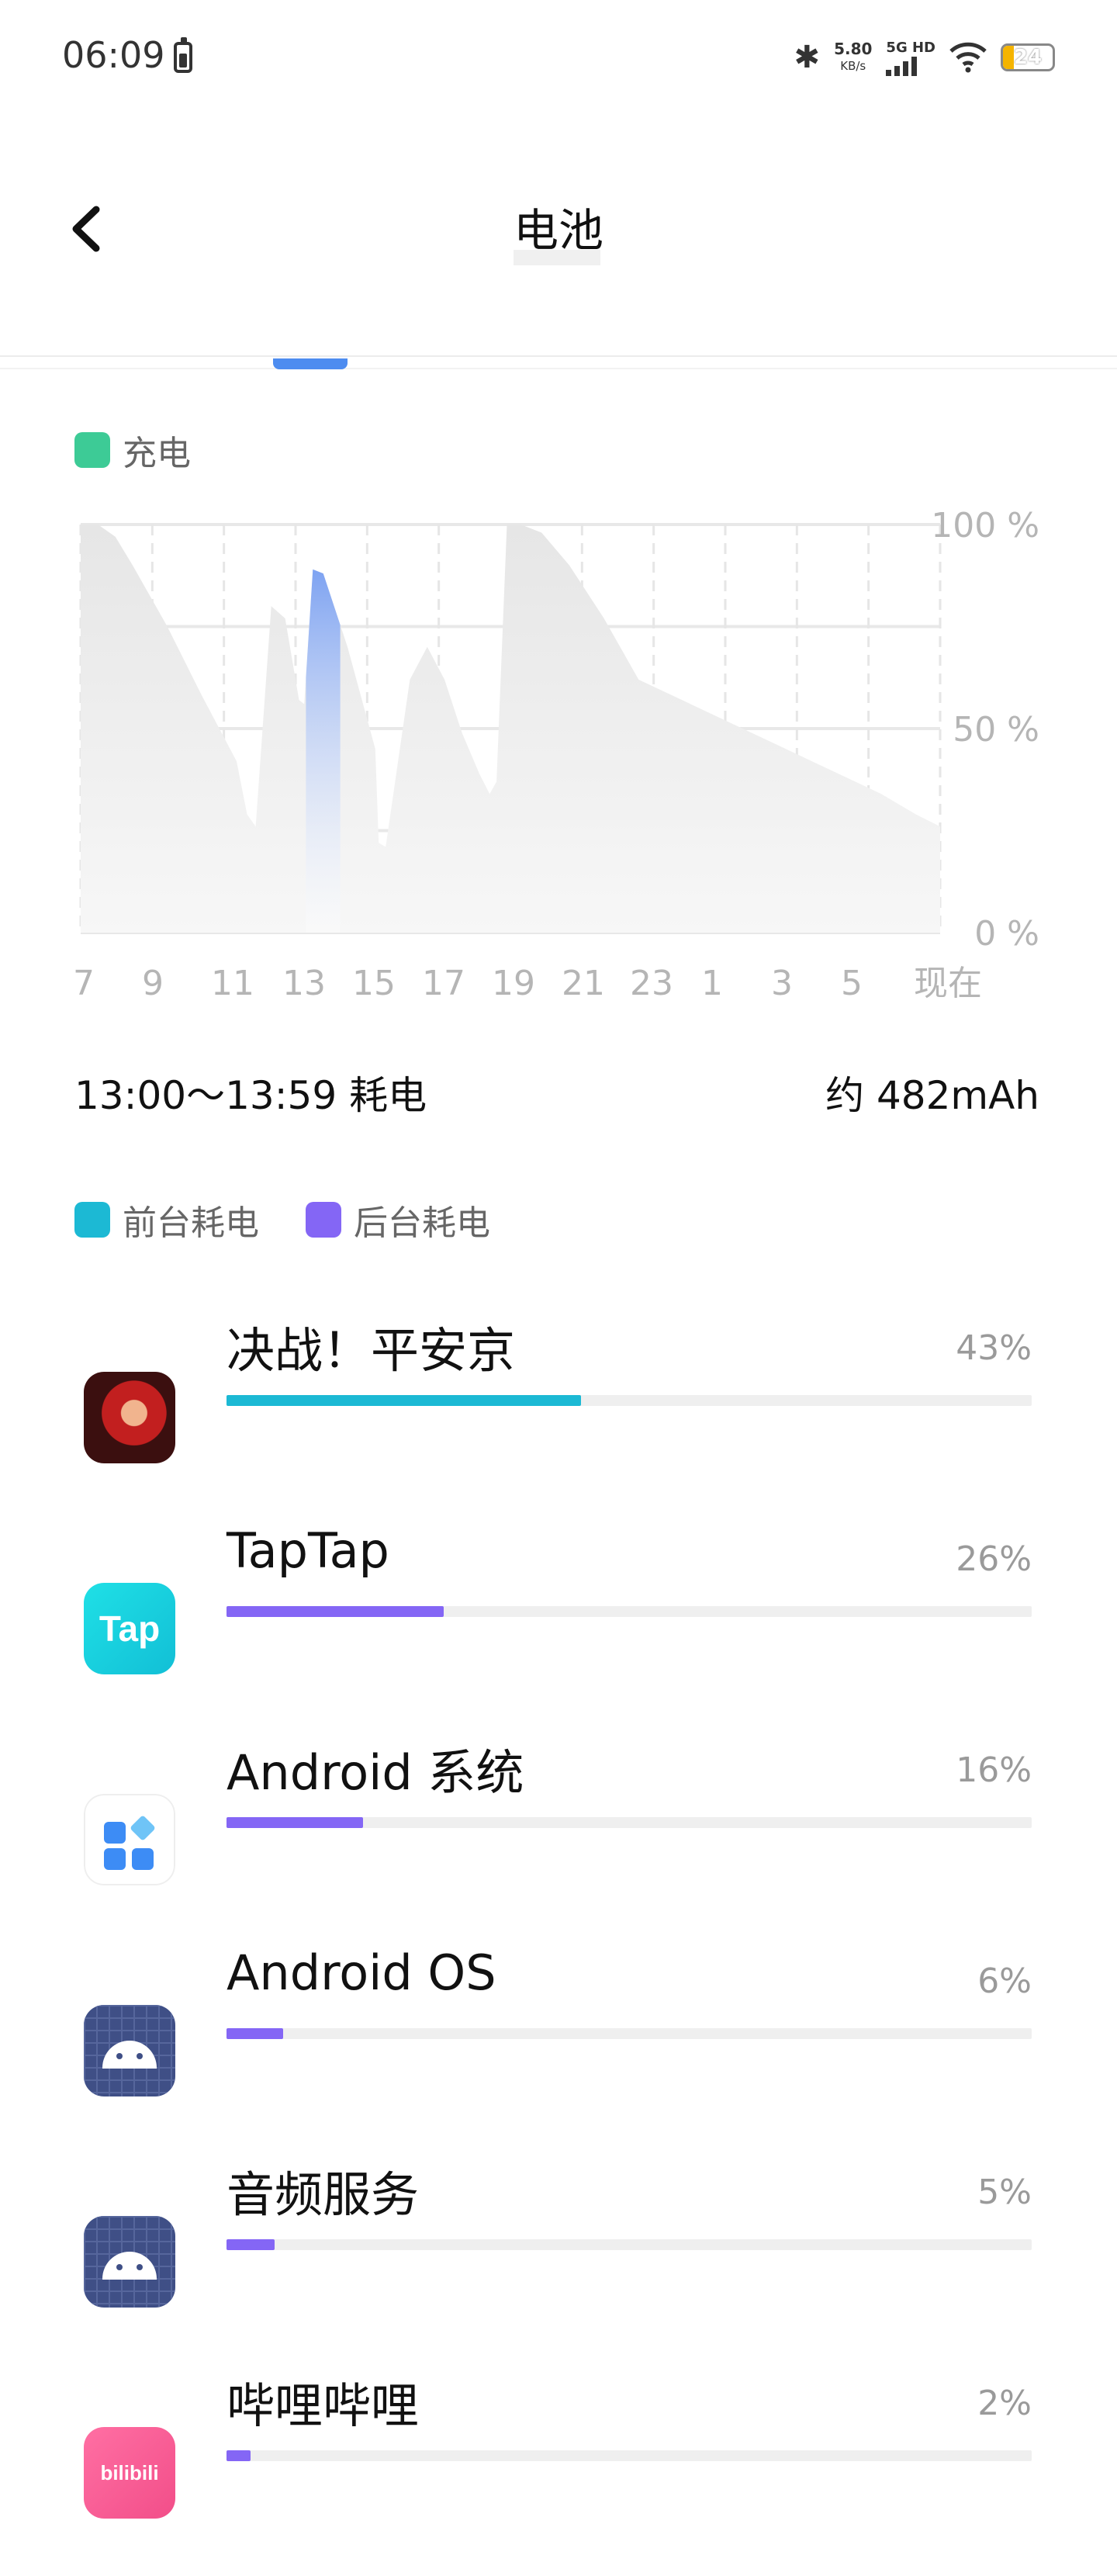  I want to click on y-tick-label: 0 %, so click(1007, 934).